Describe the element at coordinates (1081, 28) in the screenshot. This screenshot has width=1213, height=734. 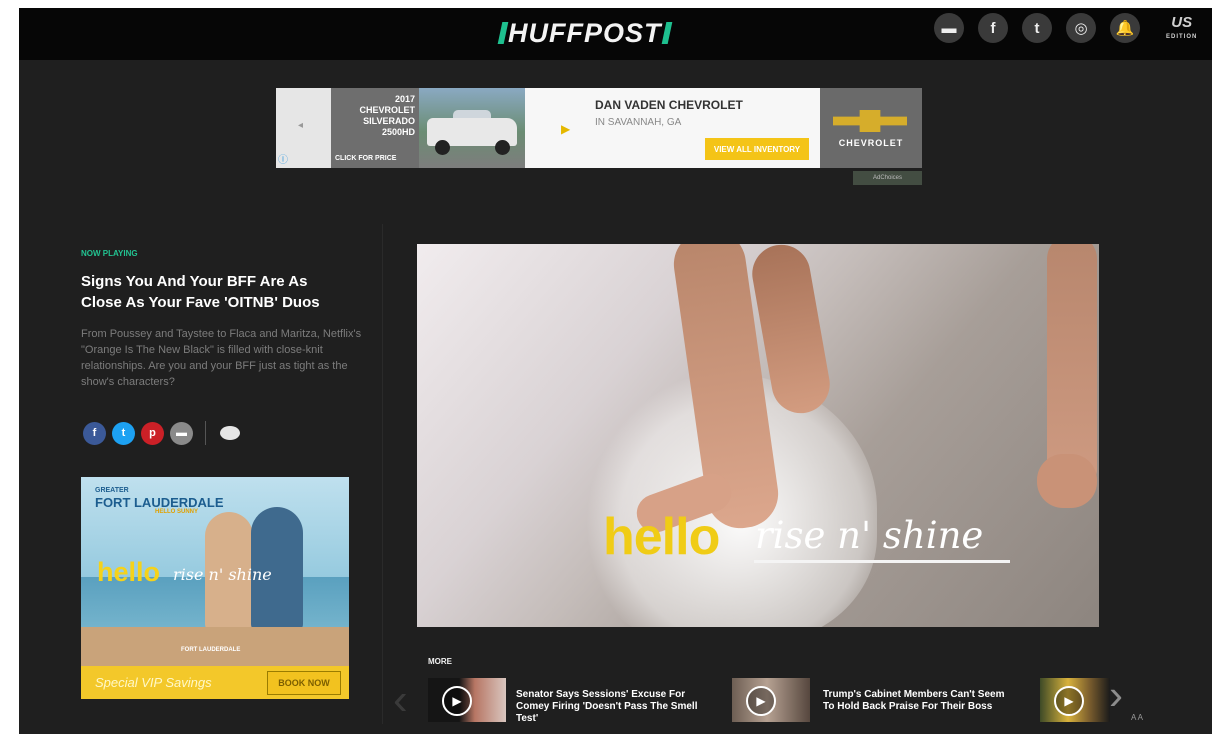
I see `instagram-icon: ◎` at that location.